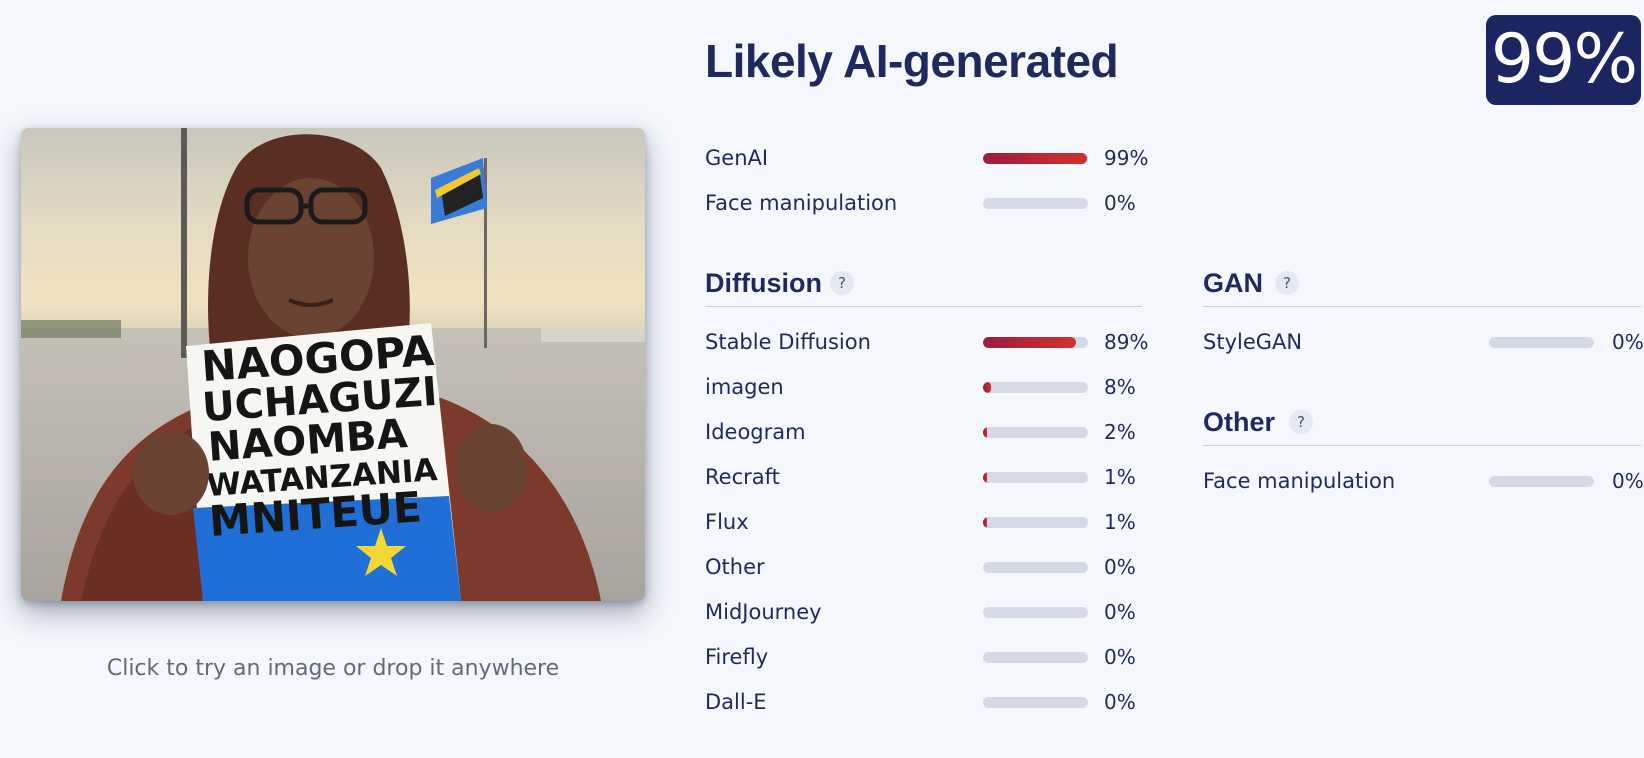 Image resolution: width=1644 pixels, height=758 pixels. What do you see at coordinates (934, 702) in the screenshot?
I see `score-row: Dall-E 0%` at bounding box center [934, 702].